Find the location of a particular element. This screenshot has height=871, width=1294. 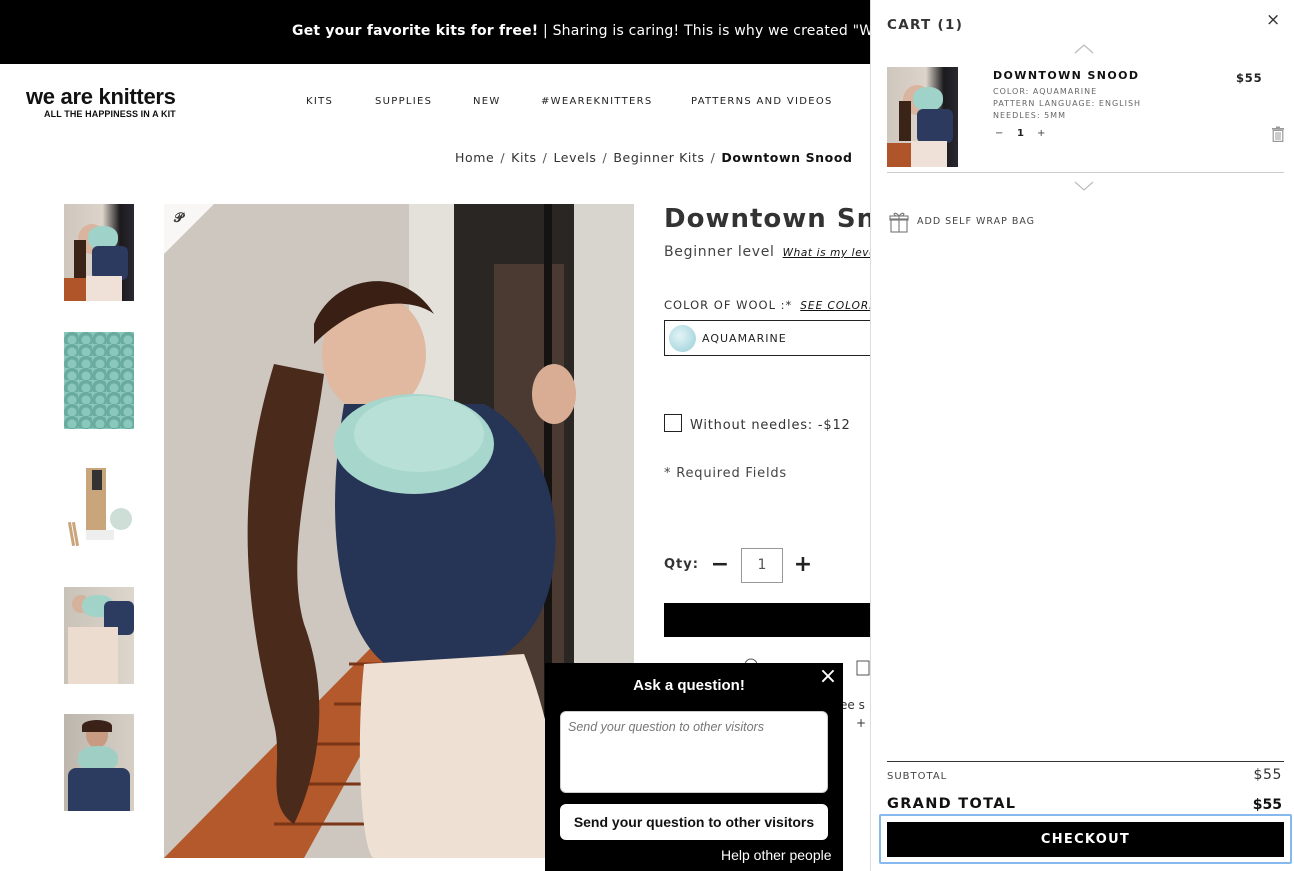

free-shipping-fragment: ee s is located at coordinates (852, 705).